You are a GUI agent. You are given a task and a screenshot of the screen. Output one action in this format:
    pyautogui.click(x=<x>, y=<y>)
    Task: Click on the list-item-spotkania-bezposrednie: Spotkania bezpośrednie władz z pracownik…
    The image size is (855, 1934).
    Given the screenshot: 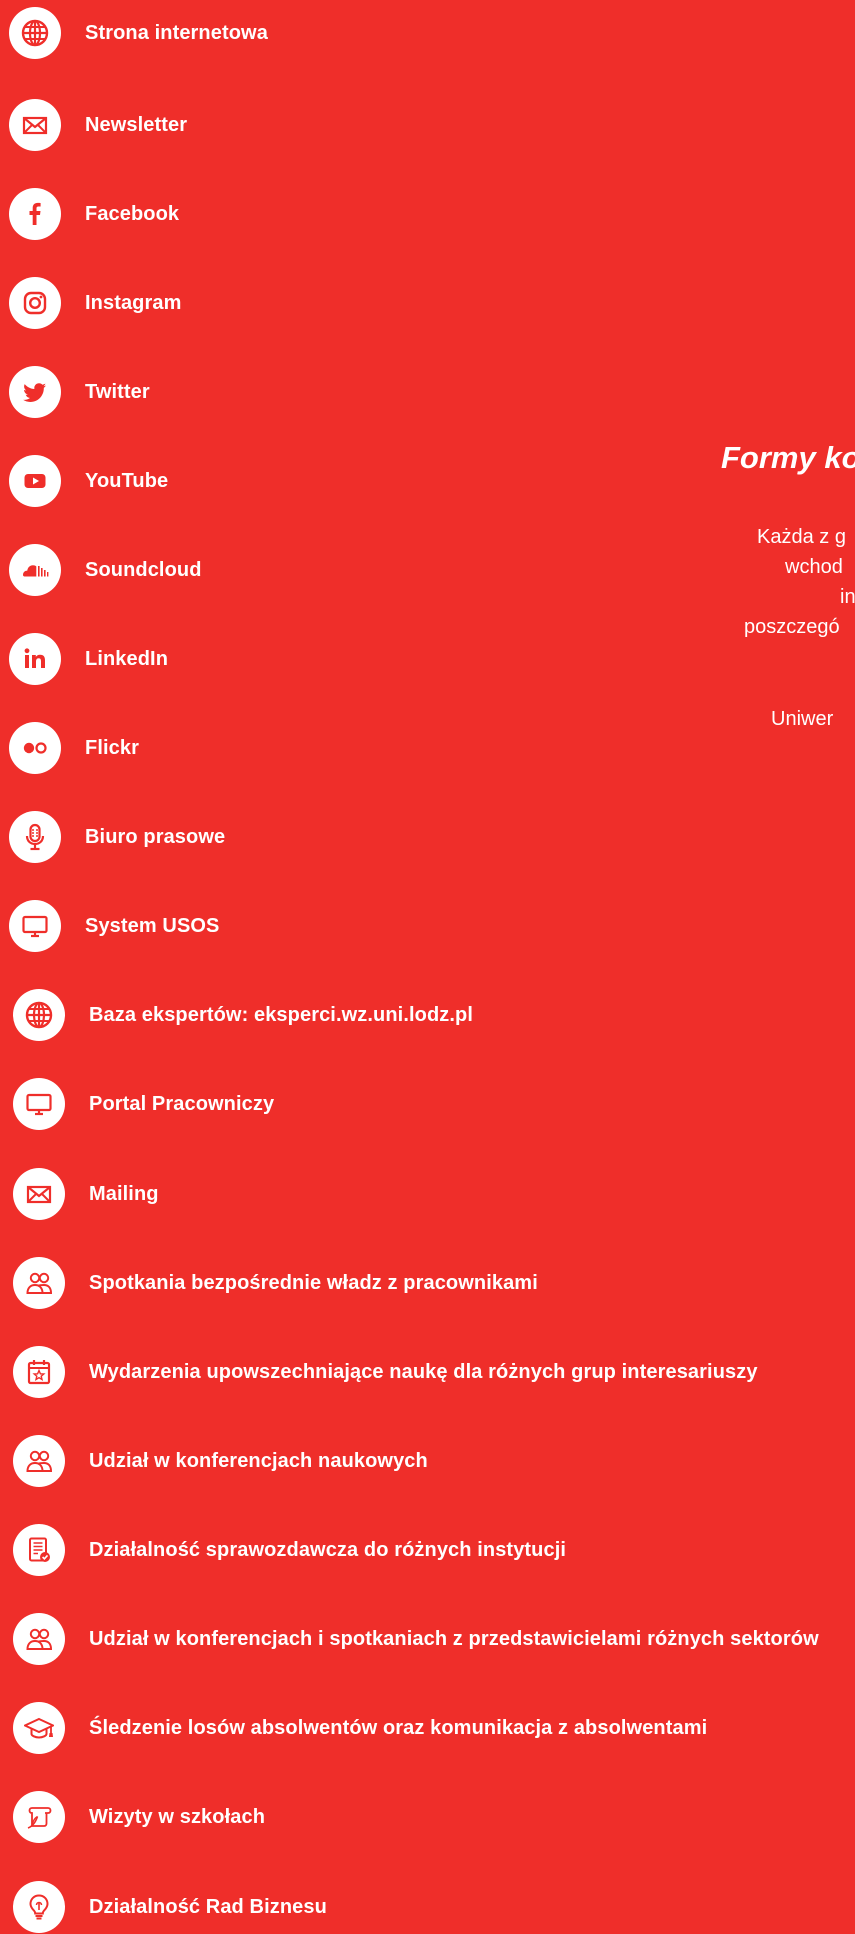 What is the action you would take?
    pyautogui.click(x=275, y=1283)
    